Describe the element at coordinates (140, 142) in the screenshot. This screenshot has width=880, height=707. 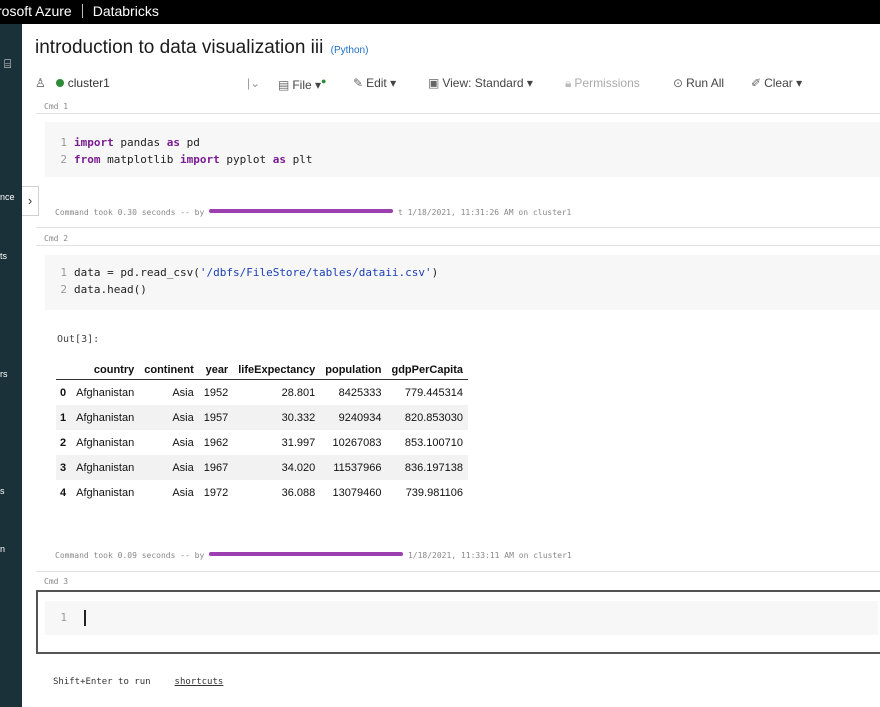
I see `code-token: pandas` at that location.